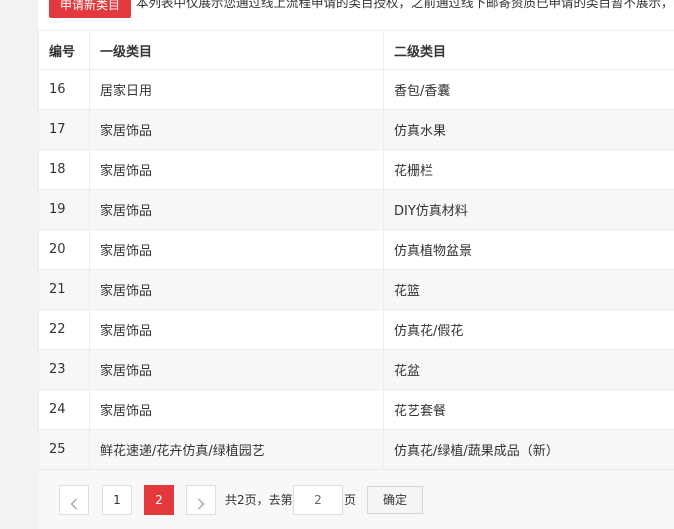  I want to click on cell-secondary-category: 花艺套餐, so click(528, 409).